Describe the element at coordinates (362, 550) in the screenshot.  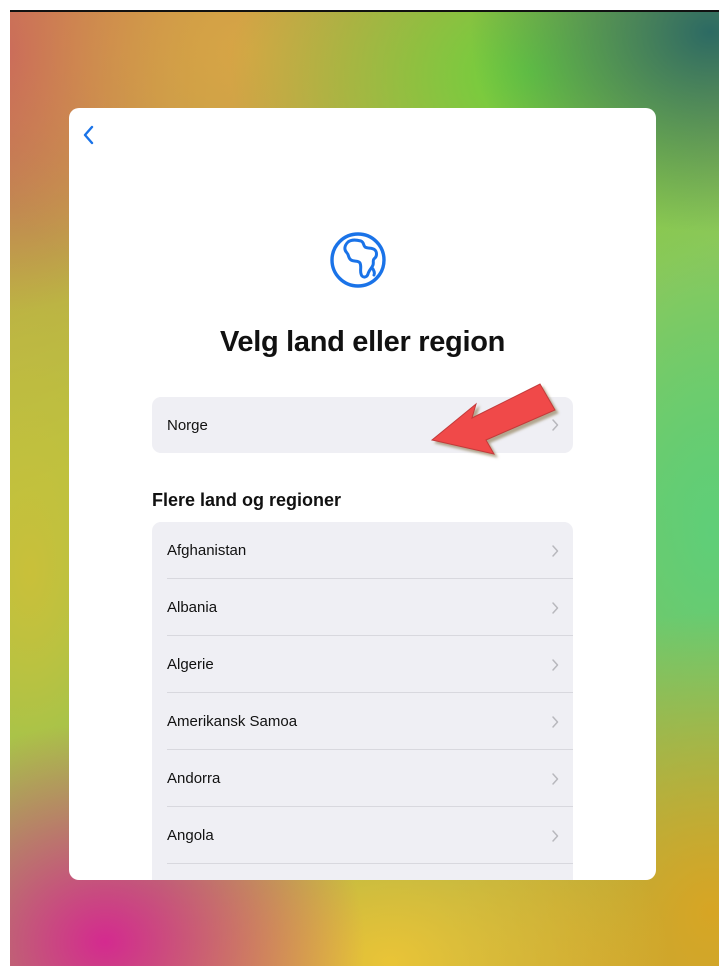
I see `country-row-afghanistan: Afghanistan` at that location.